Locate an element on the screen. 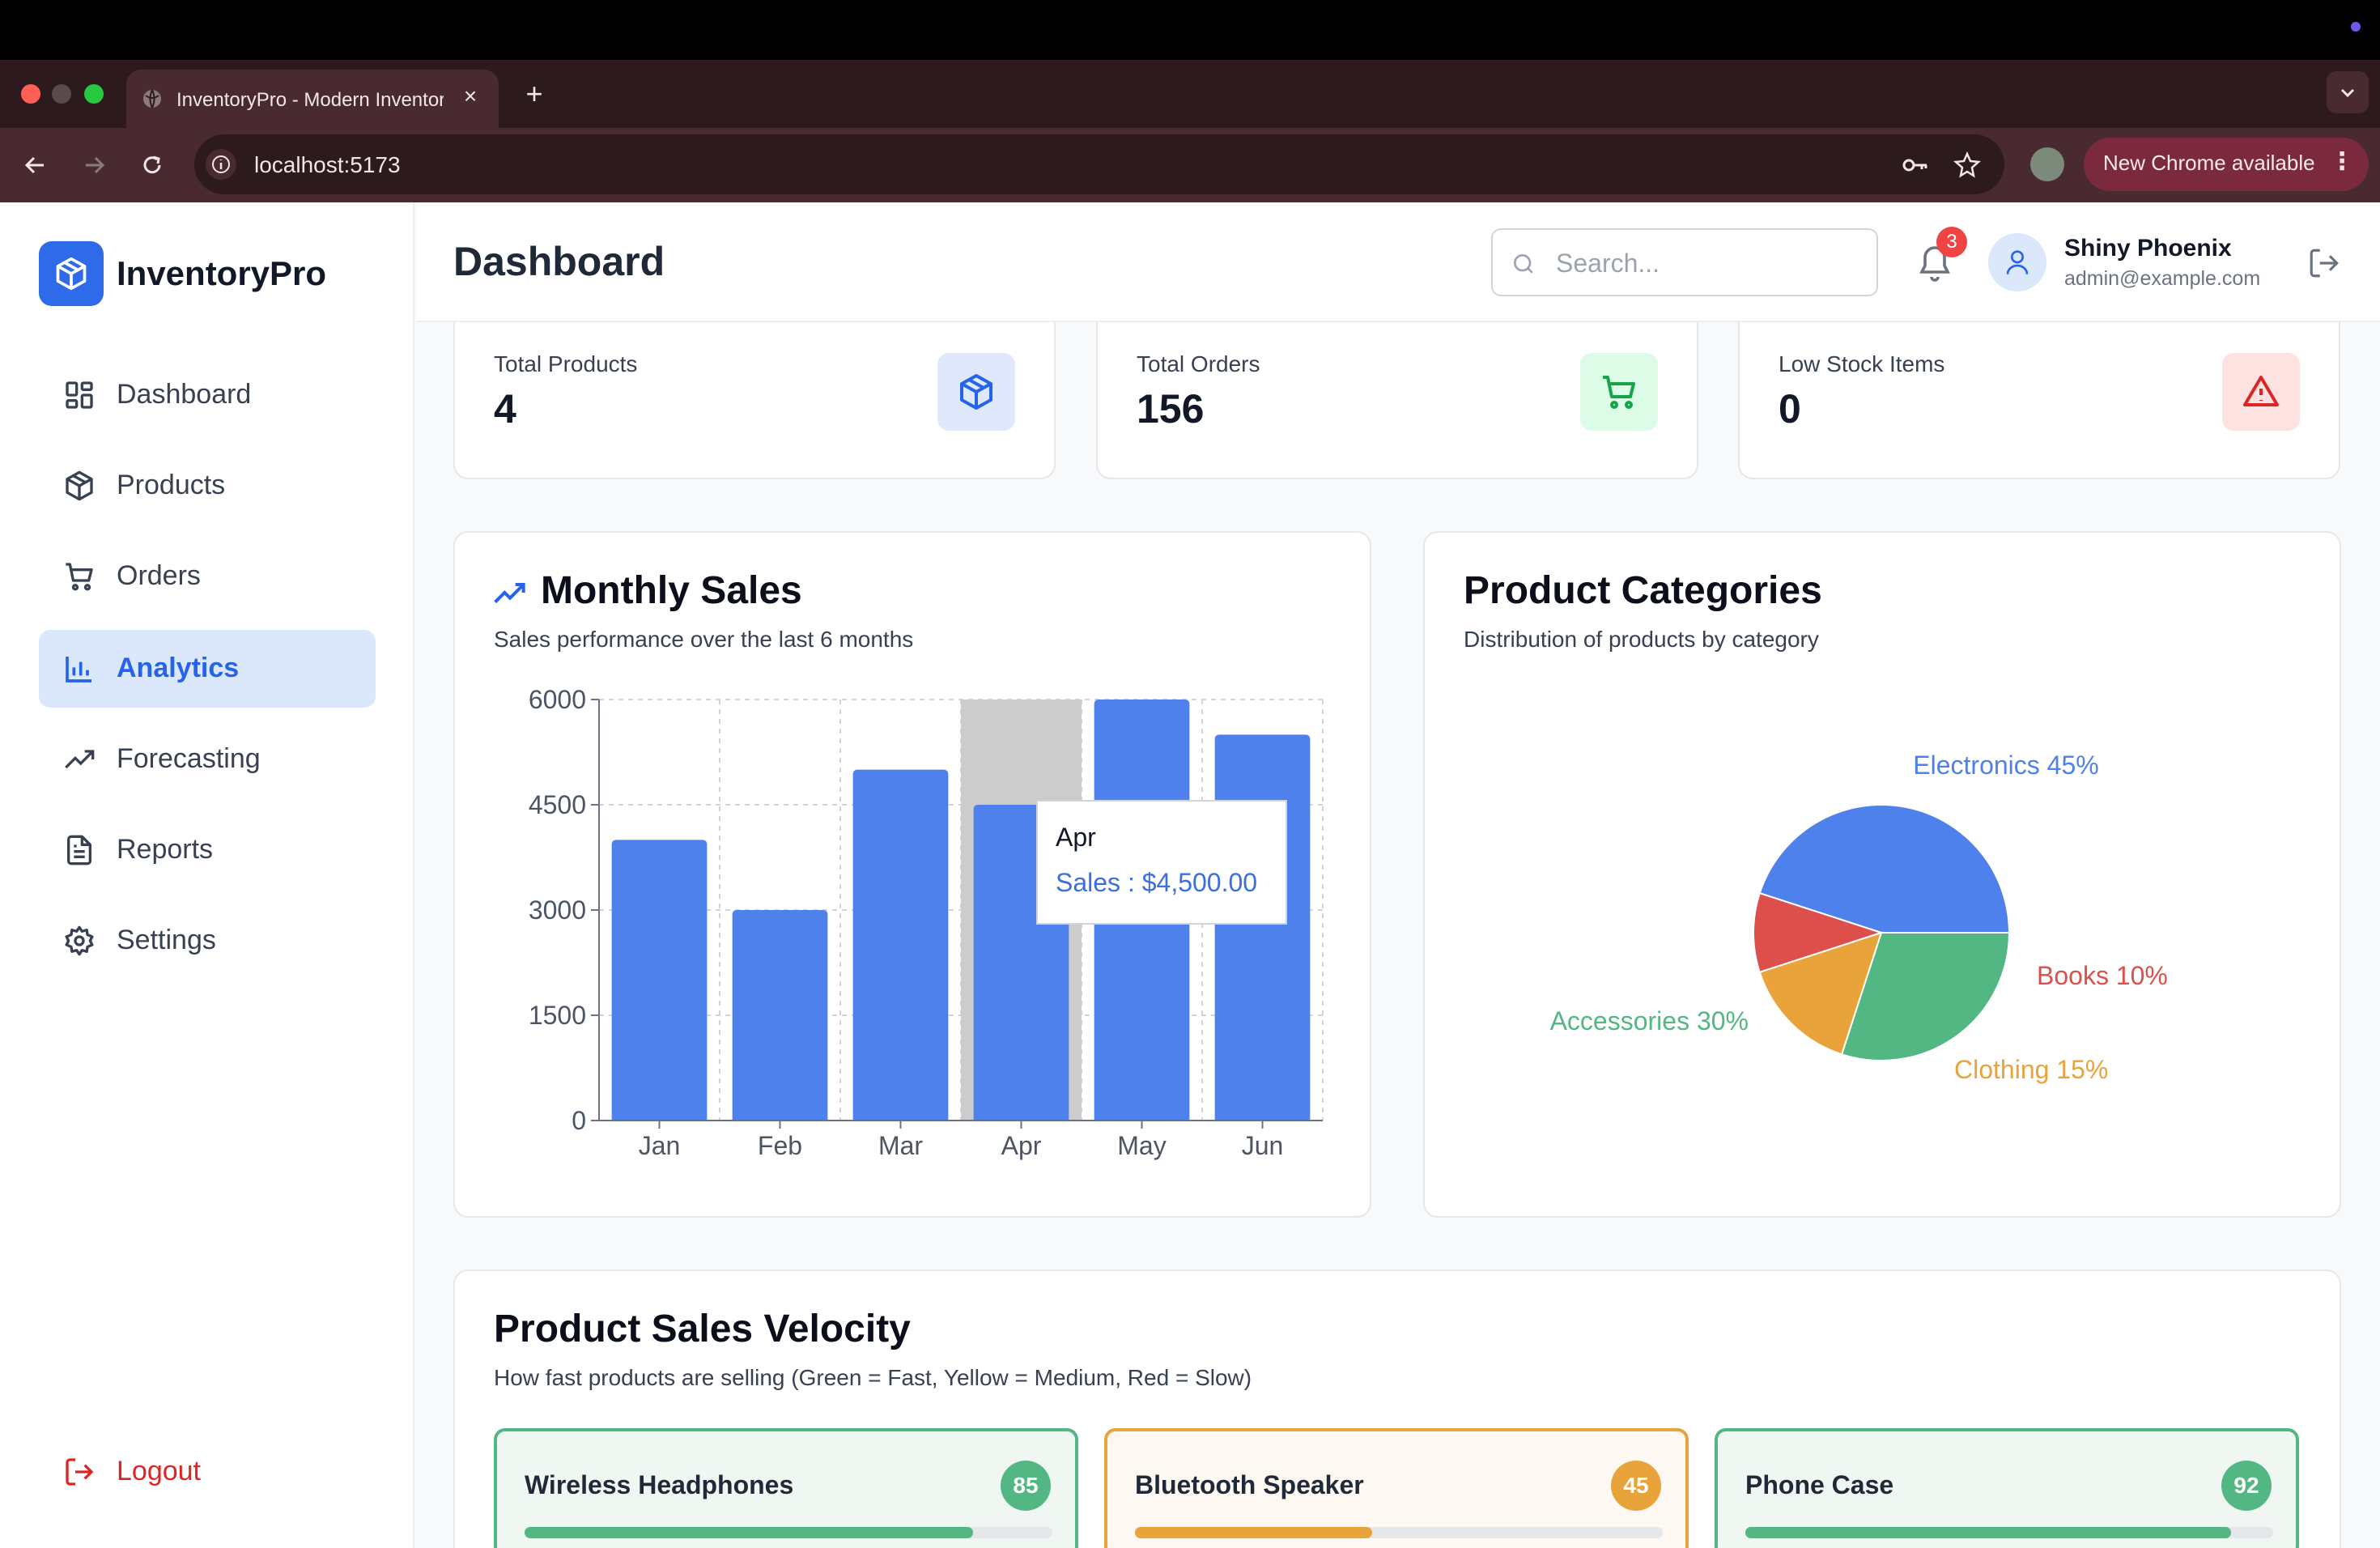 The image size is (2380, 1548). sidebar-item-forecasting: Forecasting is located at coordinates (207, 759).